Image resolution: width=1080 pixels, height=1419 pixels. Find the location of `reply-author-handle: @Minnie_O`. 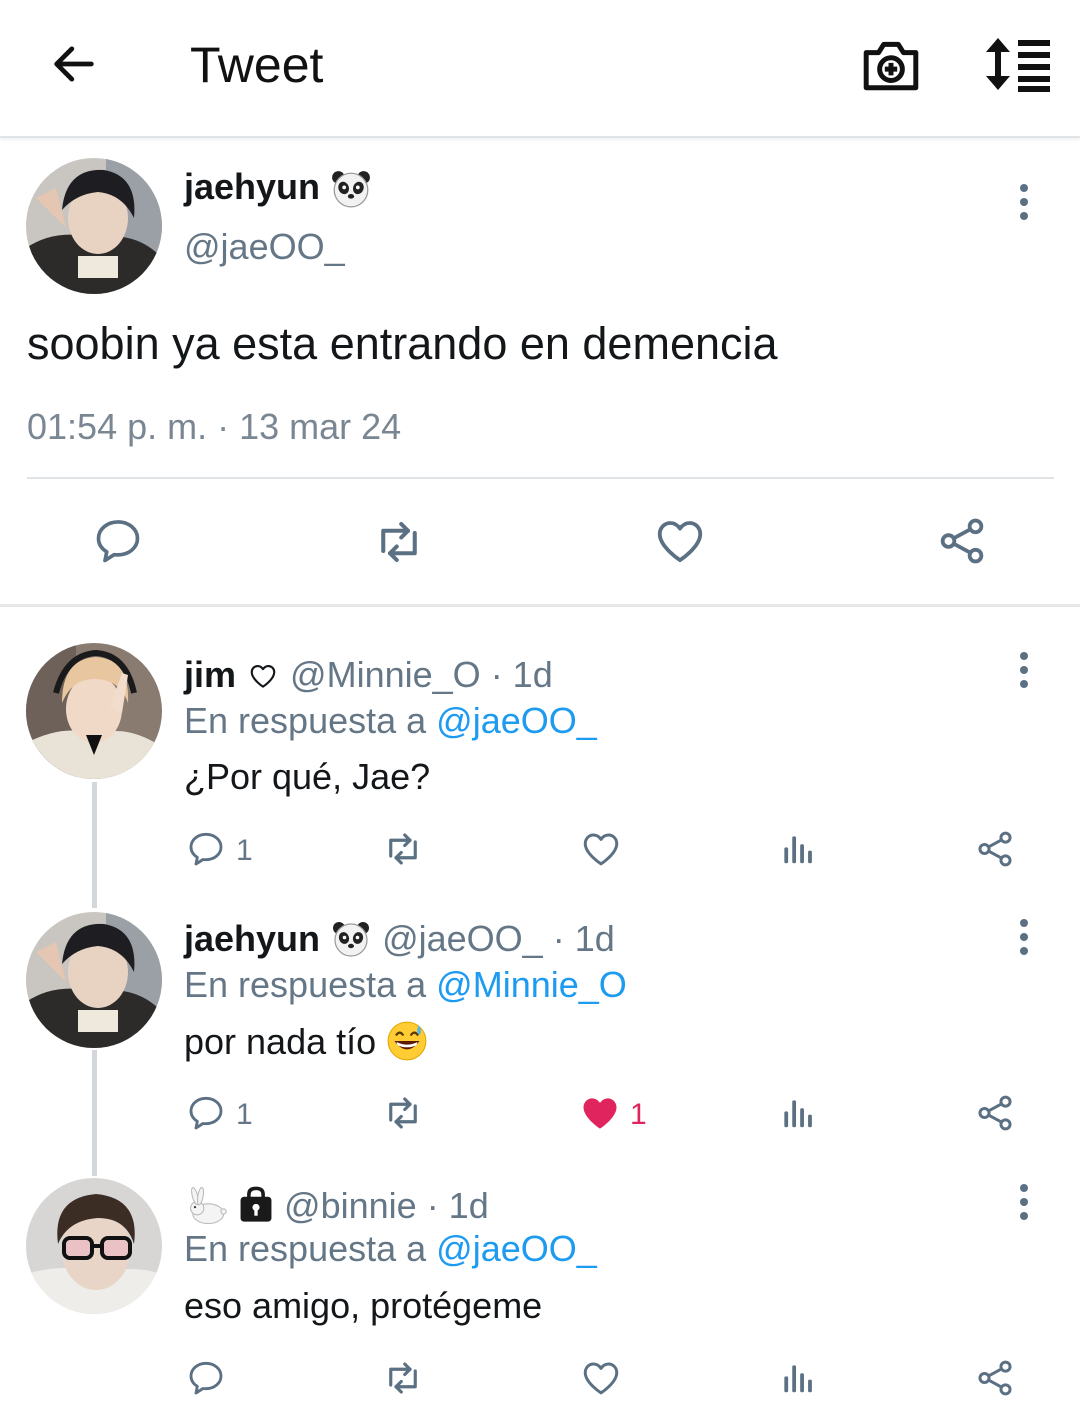

reply-author-handle: @Minnie_O is located at coordinates (385, 674).